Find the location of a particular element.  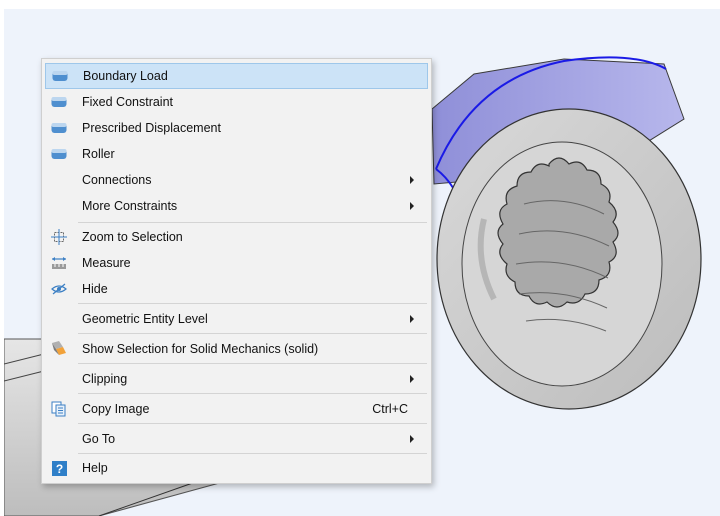

prescribed-displacement-icon is located at coordinates (59, 128).